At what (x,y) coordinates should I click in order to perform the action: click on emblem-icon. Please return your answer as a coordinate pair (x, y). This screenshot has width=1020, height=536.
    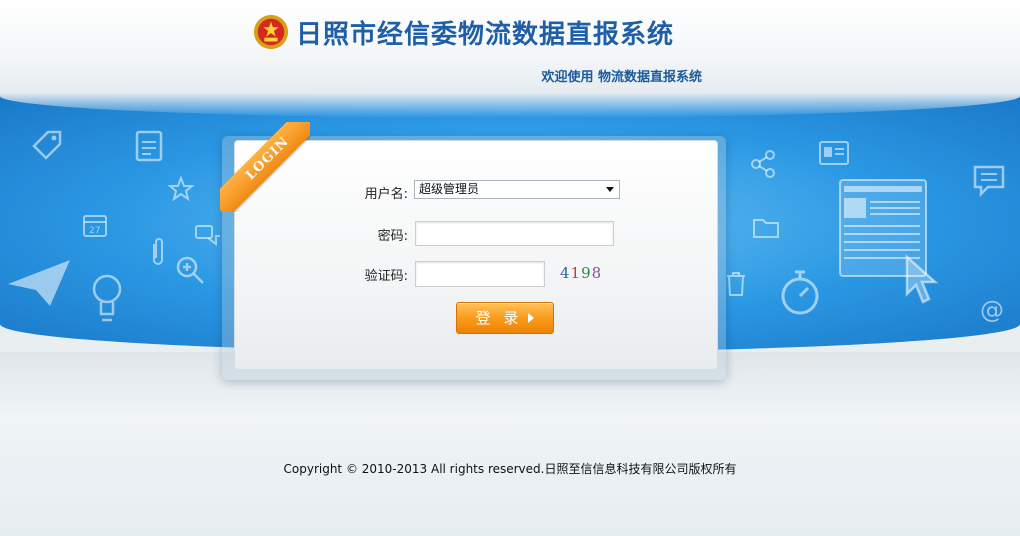
    Looking at the image, I should click on (271, 32).